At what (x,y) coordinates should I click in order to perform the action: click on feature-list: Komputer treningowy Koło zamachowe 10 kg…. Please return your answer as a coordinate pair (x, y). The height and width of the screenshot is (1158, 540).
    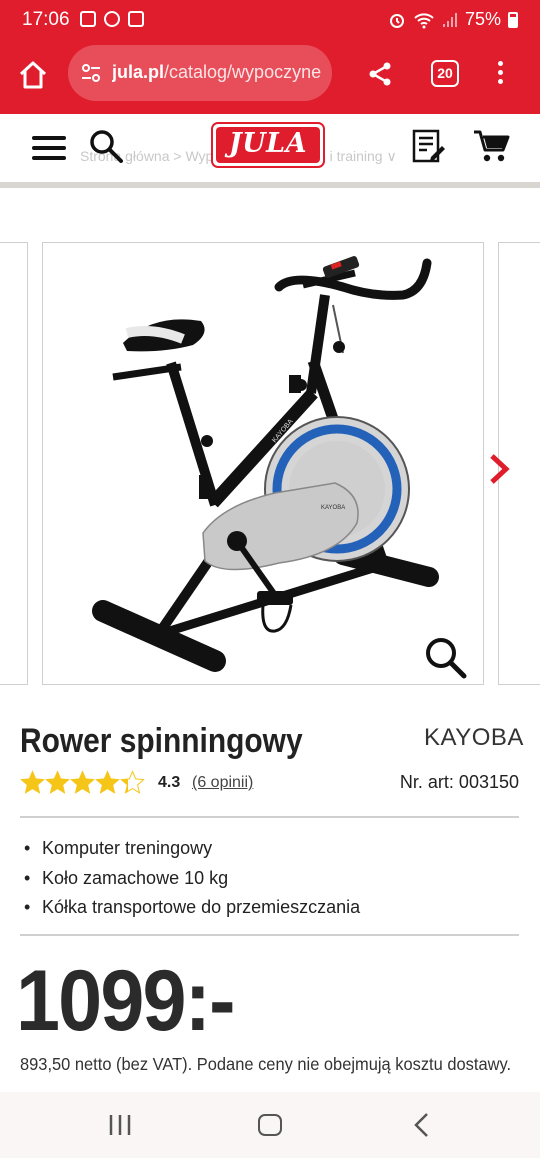
    Looking at the image, I should click on (192, 878).